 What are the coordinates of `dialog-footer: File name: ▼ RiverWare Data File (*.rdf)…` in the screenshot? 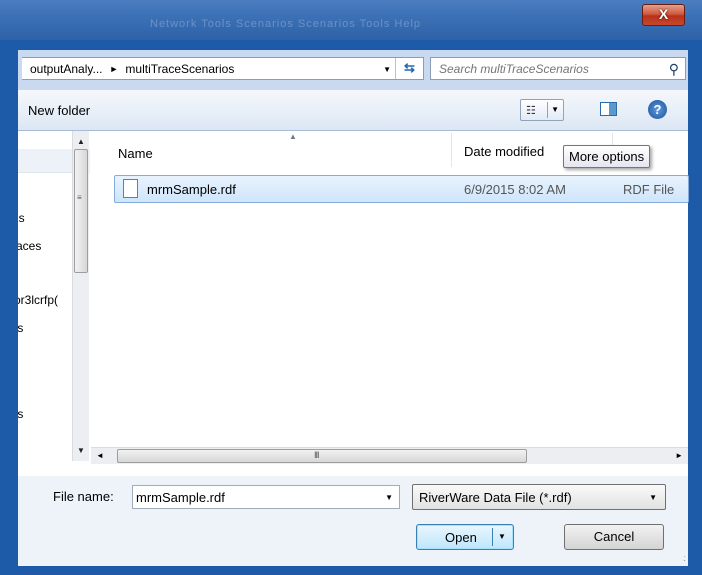 It's located at (353, 521).